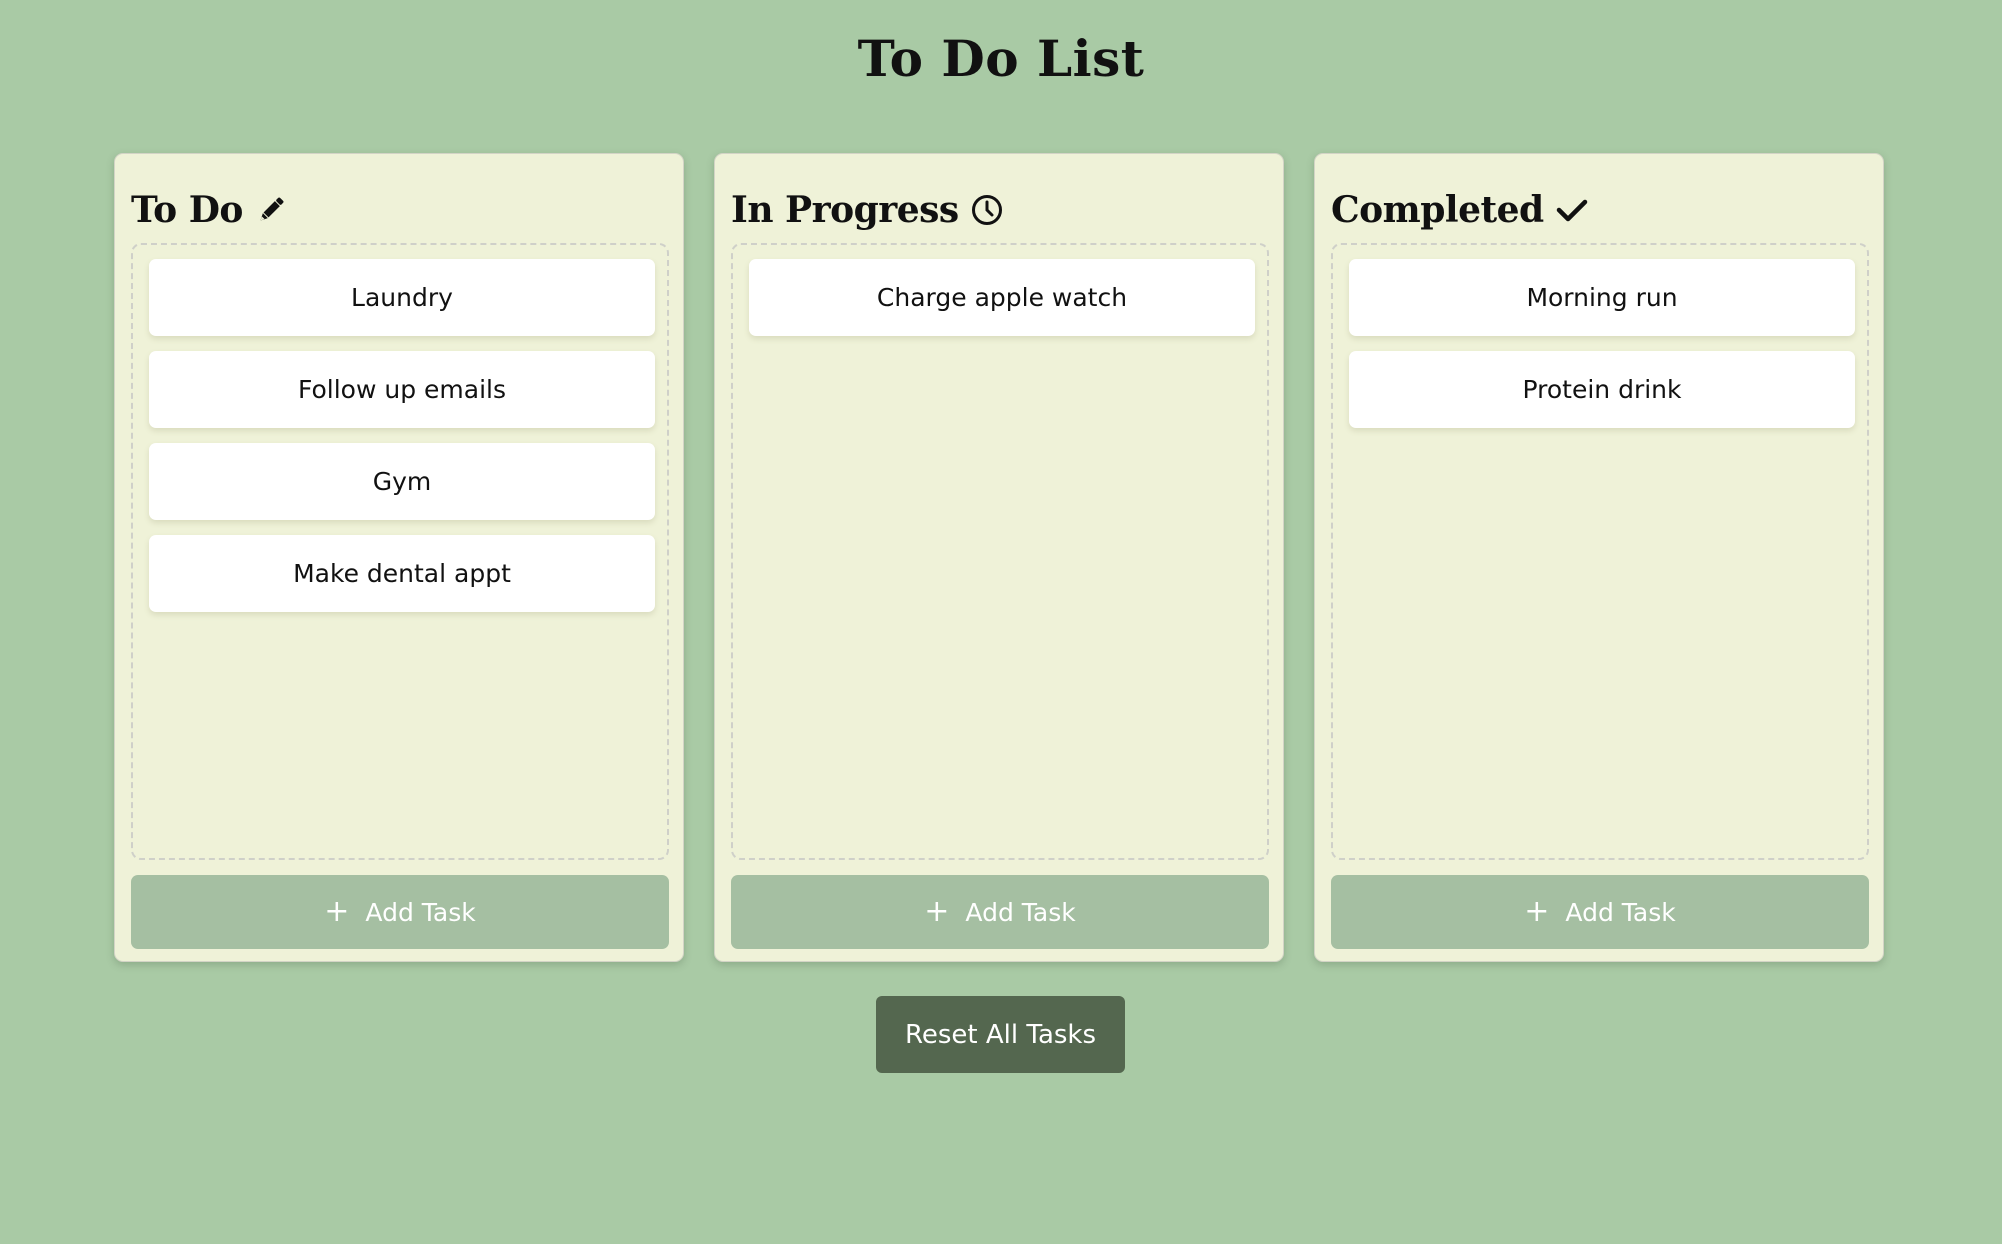 This screenshot has width=2002, height=1244. I want to click on reset-all-tasks-button: Reset All Tasks, so click(1000, 1034).